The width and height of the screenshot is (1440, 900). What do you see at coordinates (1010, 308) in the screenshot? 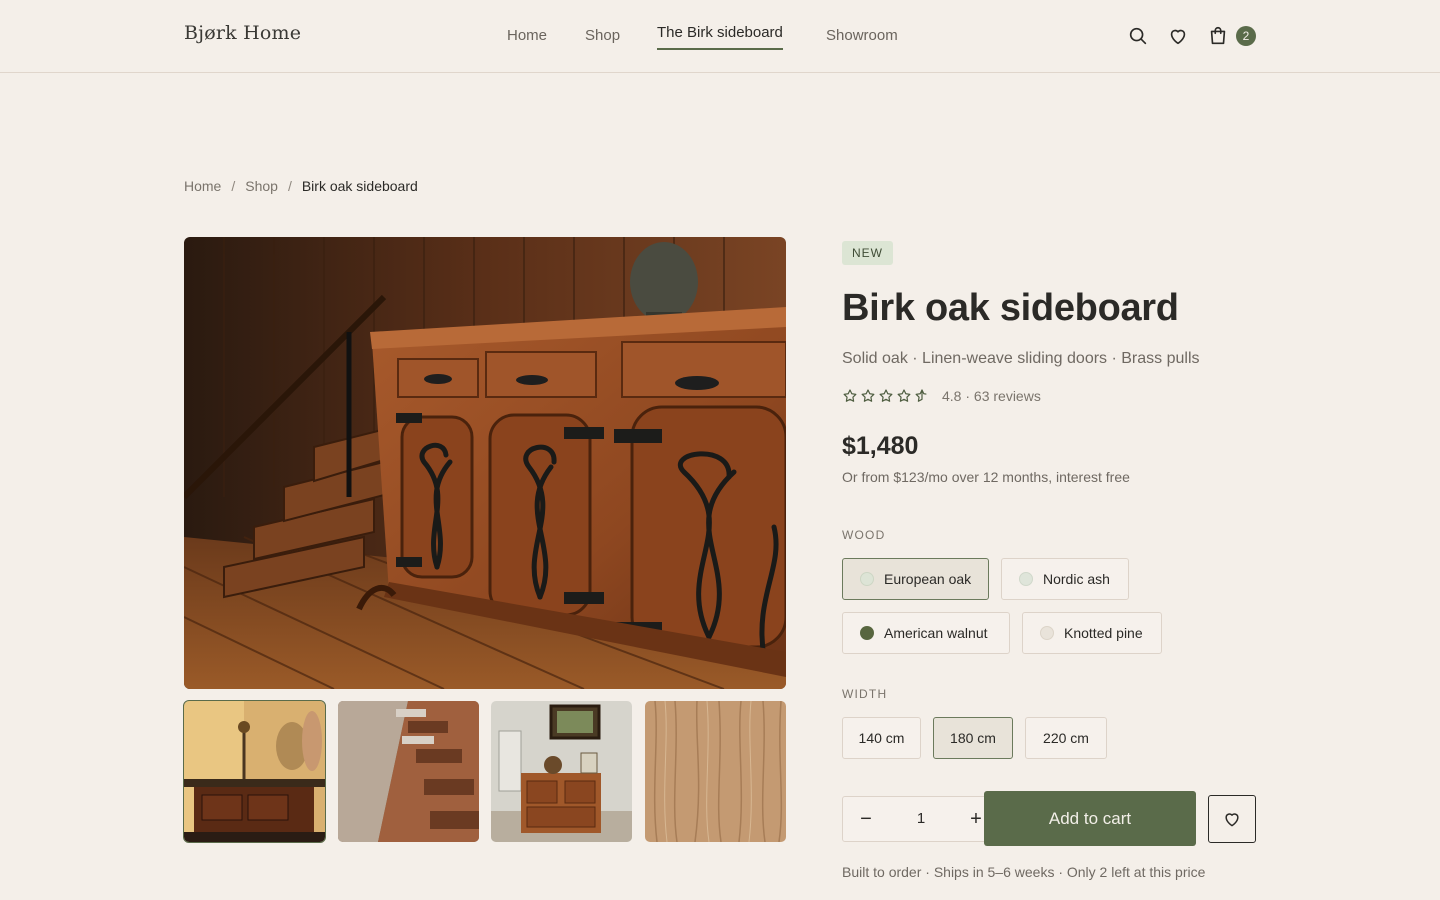
I see `product-title: Birk oak sideboard` at bounding box center [1010, 308].